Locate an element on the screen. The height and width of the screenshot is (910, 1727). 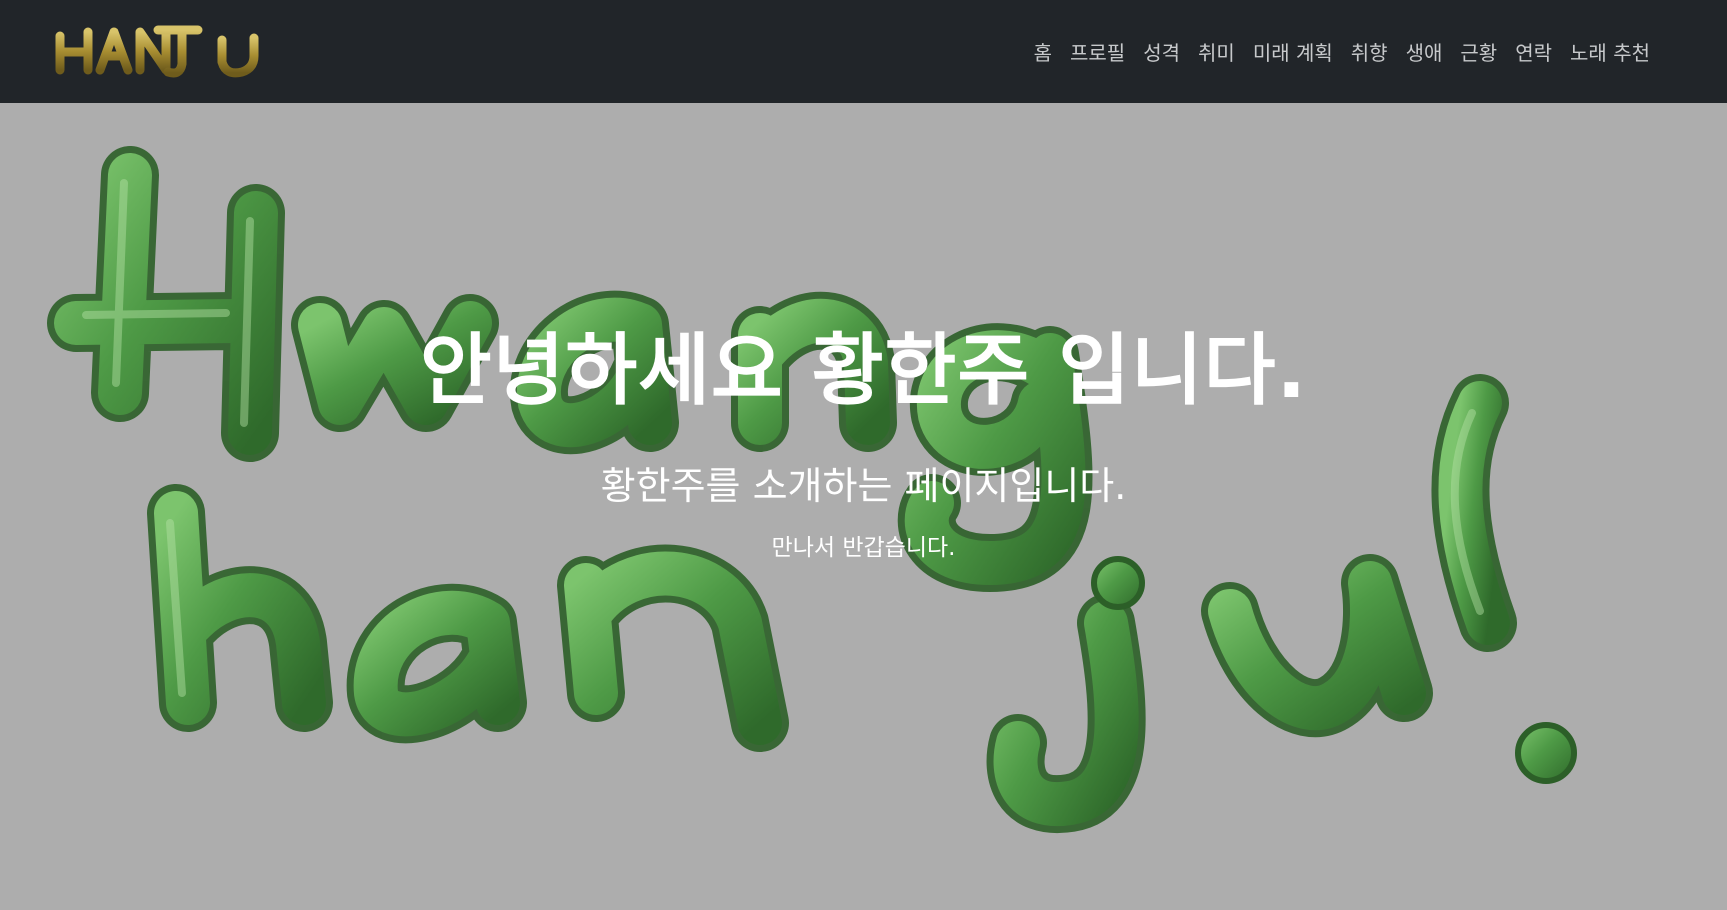
hero-subtitle: 황한주를 소개하는 페이지입니다. is located at coordinates (863, 486).